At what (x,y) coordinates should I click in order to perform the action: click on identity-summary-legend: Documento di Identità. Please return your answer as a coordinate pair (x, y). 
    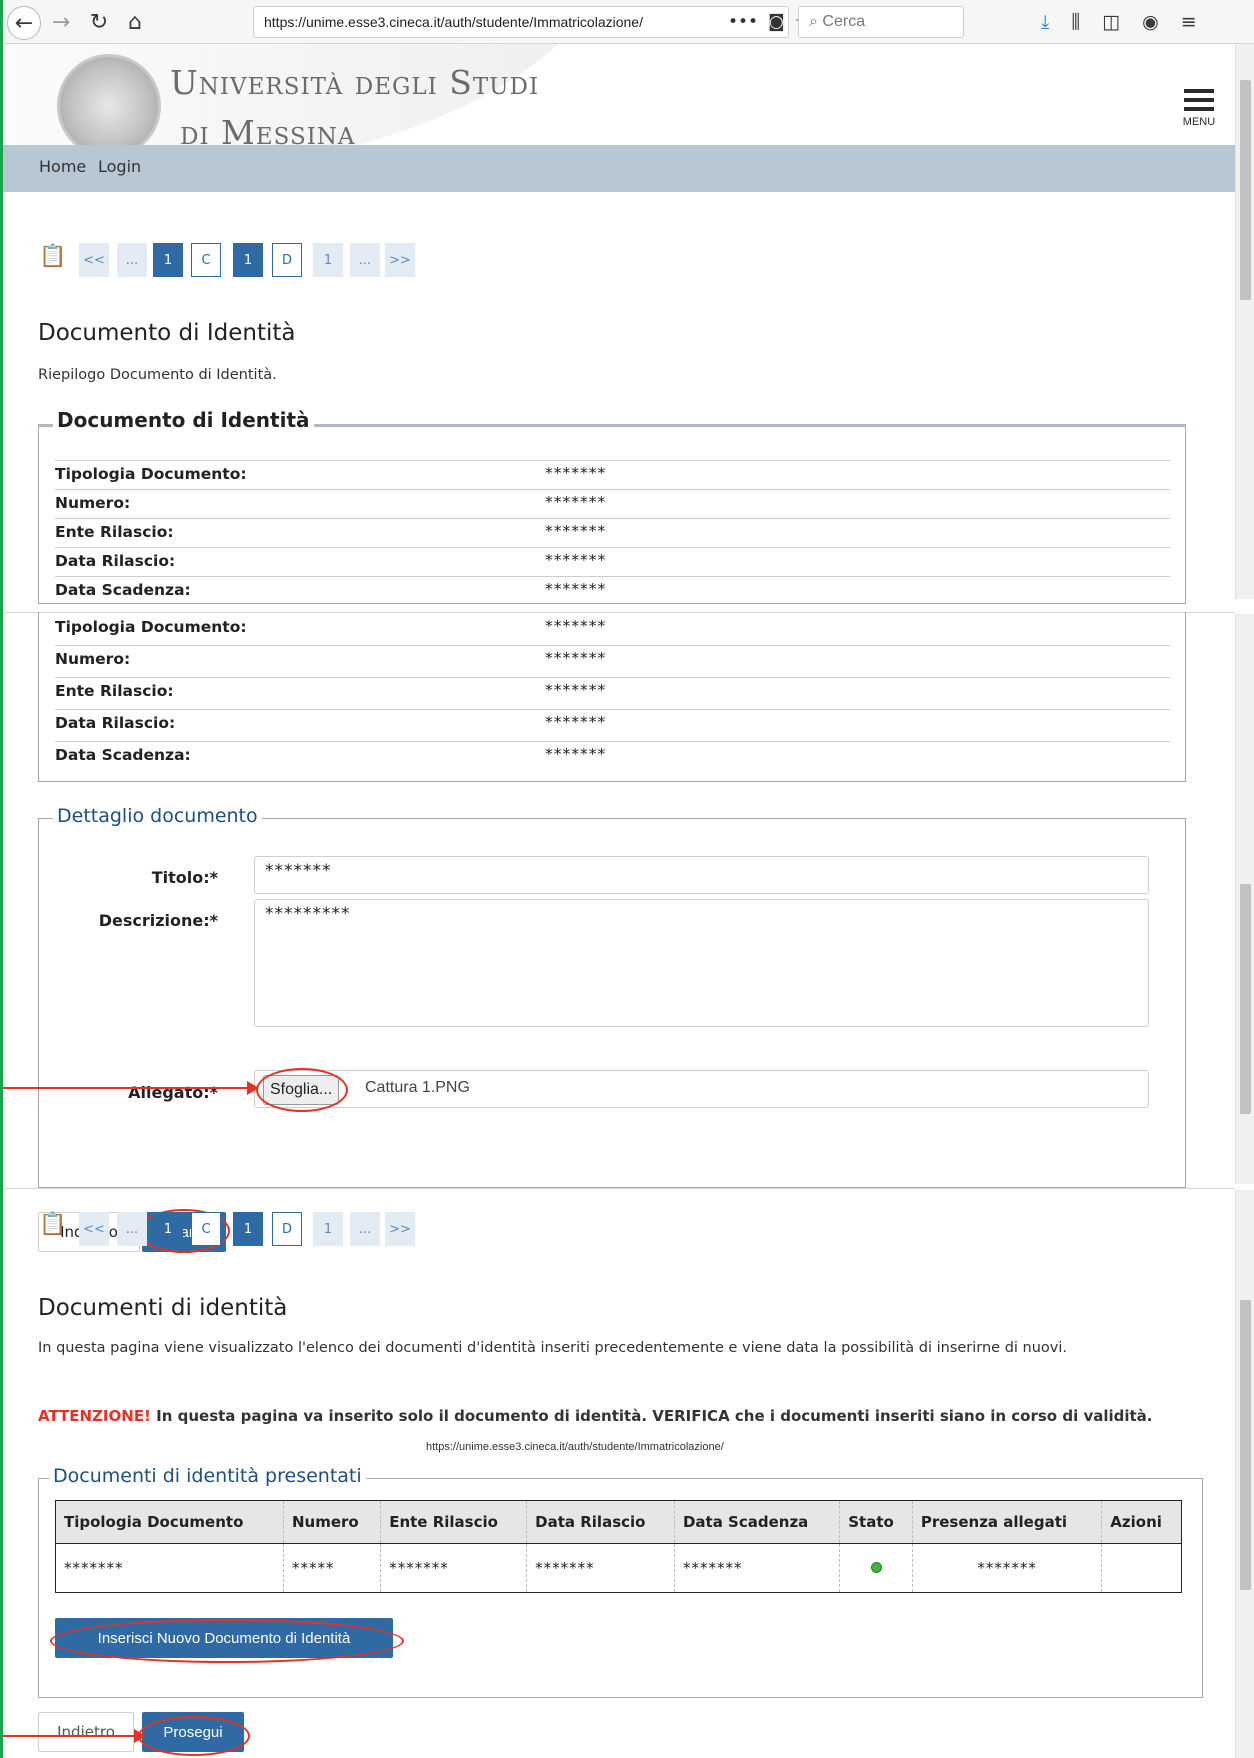
    Looking at the image, I should click on (183, 420).